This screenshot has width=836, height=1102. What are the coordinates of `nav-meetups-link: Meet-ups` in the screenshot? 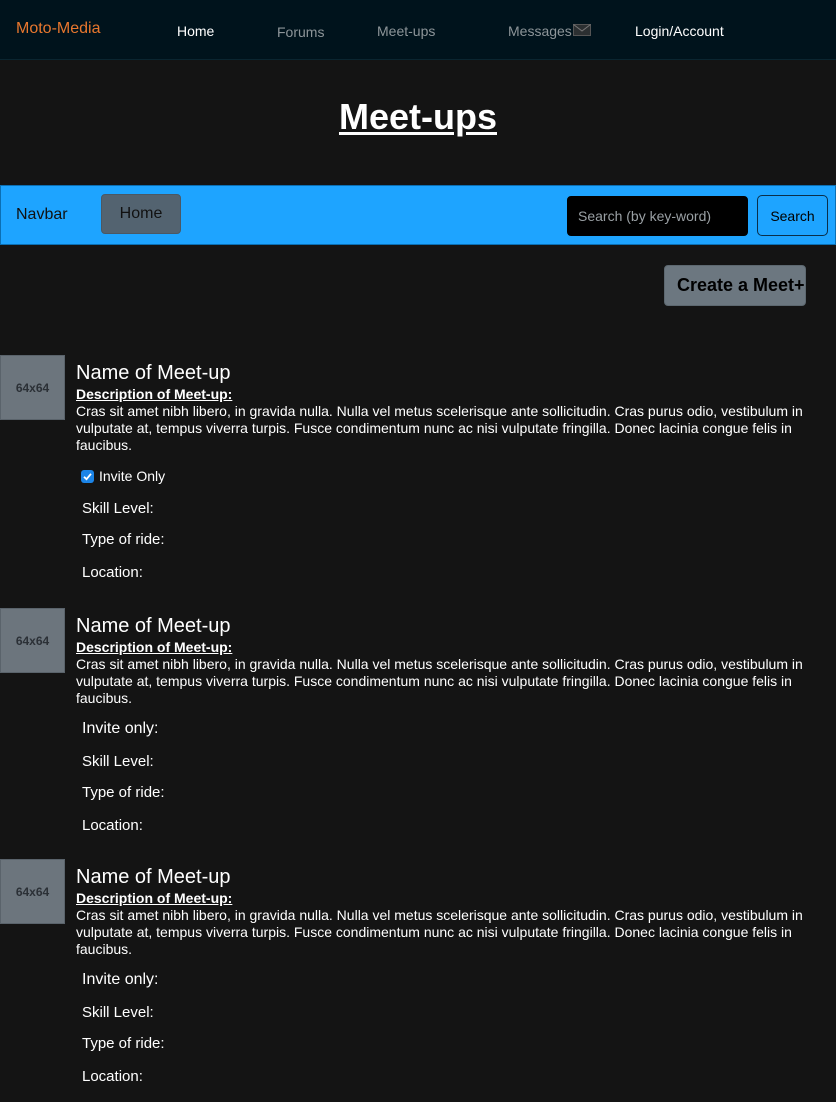 It's located at (406, 31).